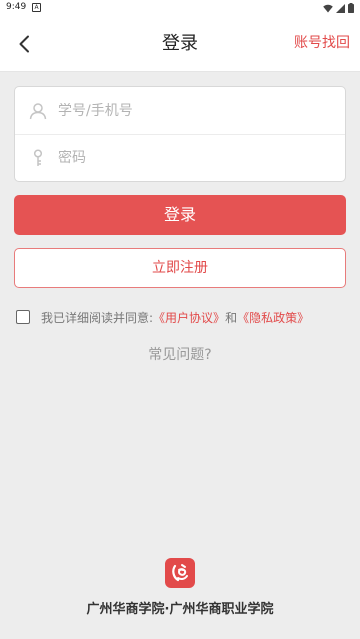 This screenshot has width=360, height=639. What do you see at coordinates (38, 158) in the screenshot?
I see `key-icon` at bounding box center [38, 158].